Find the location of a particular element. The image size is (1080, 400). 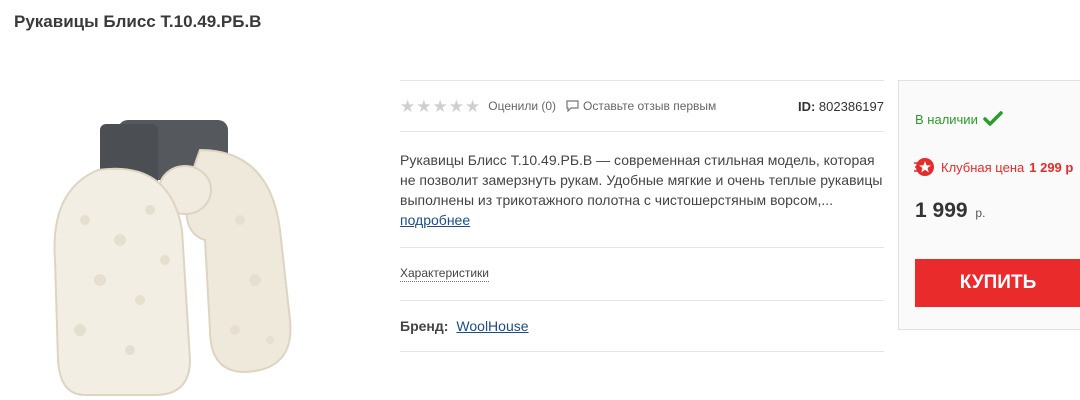

divider is located at coordinates (642, 351).